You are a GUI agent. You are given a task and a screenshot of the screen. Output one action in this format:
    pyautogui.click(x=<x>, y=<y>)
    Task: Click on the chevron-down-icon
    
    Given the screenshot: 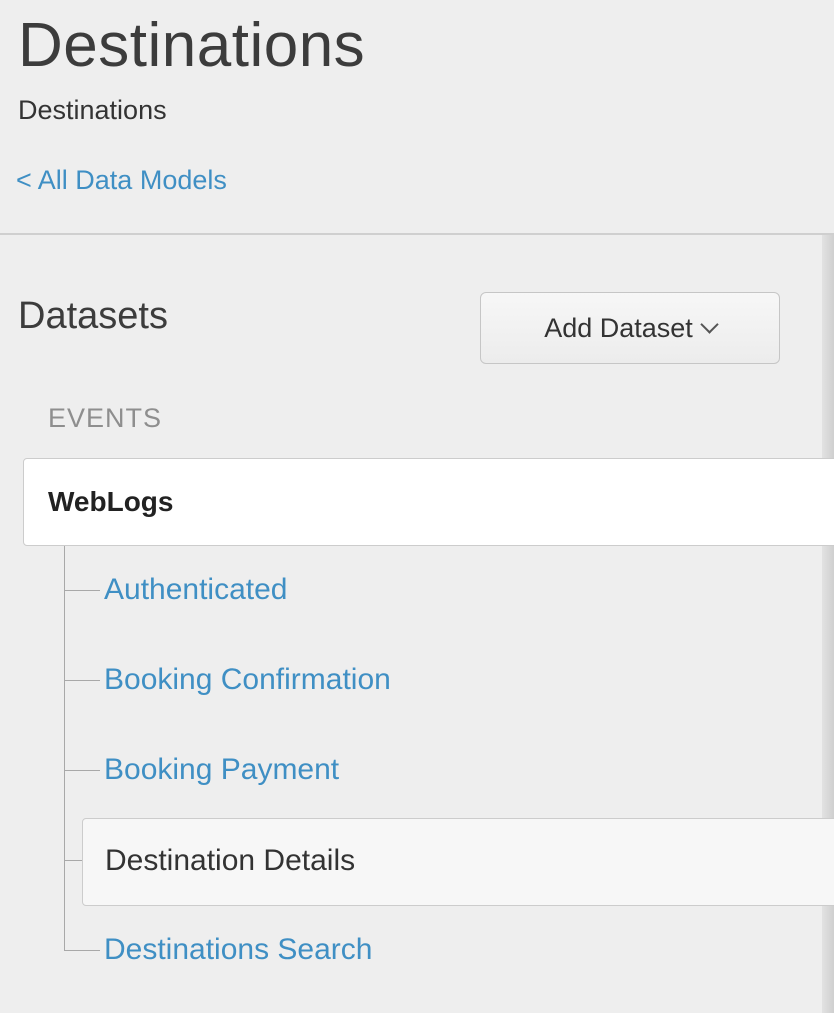 What is the action you would take?
    pyautogui.click(x=709, y=324)
    